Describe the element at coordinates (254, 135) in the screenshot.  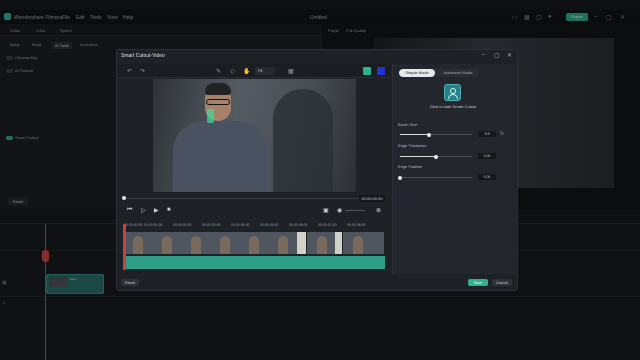
I see `cutout-preview` at that location.